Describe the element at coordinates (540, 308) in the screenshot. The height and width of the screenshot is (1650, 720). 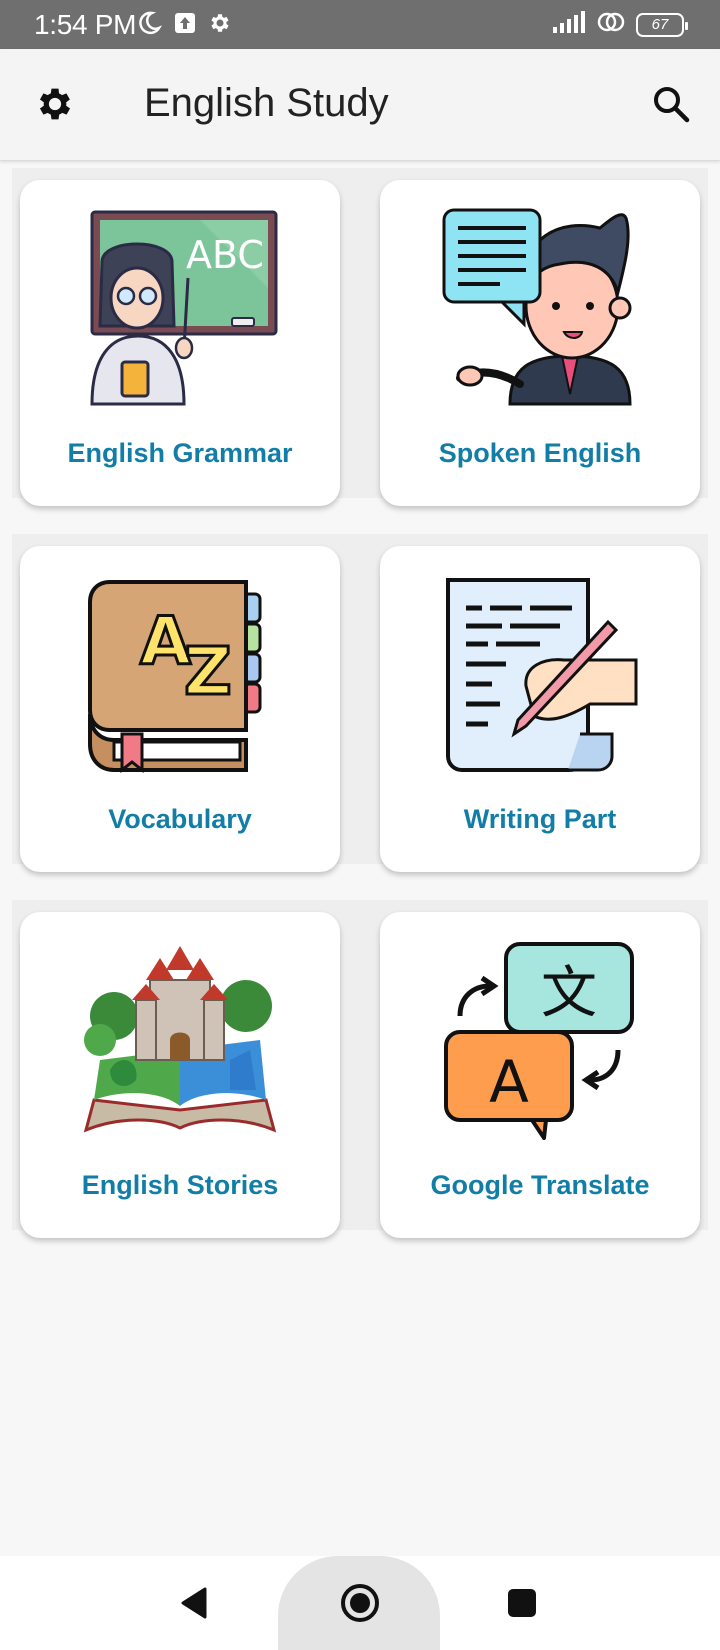
I see `speaking-man-icon` at that location.